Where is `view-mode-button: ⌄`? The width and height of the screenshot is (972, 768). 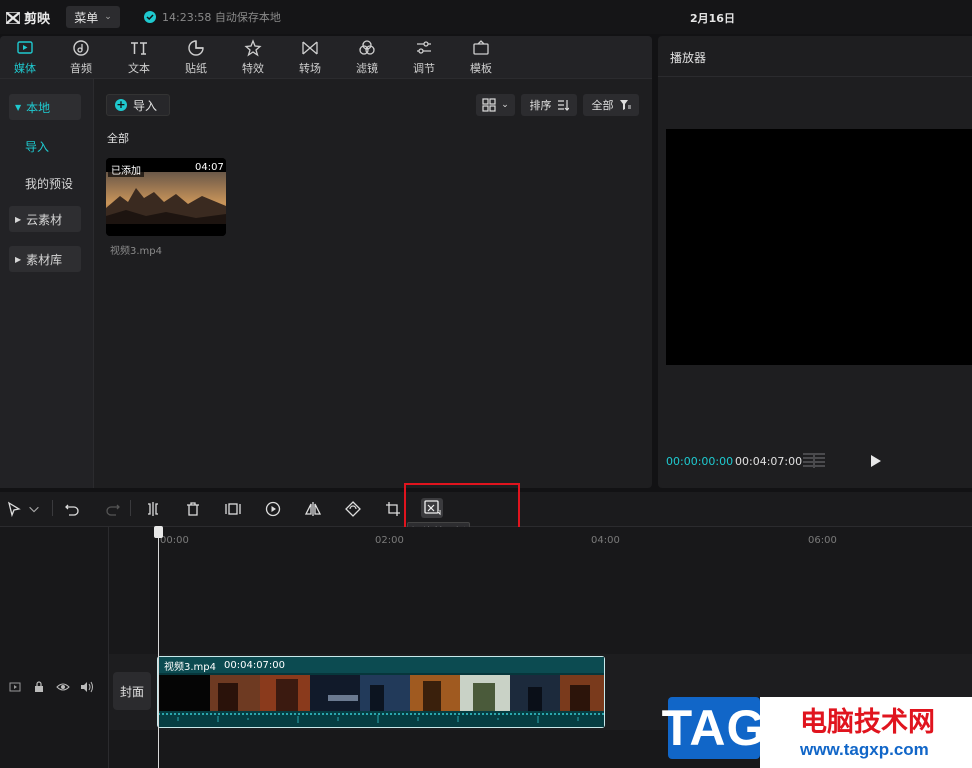 view-mode-button: ⌄ is located at coordinates (495, 105).